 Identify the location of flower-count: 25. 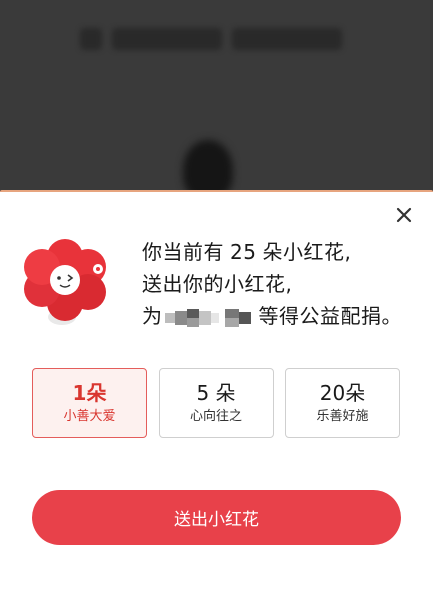
(243, 252).